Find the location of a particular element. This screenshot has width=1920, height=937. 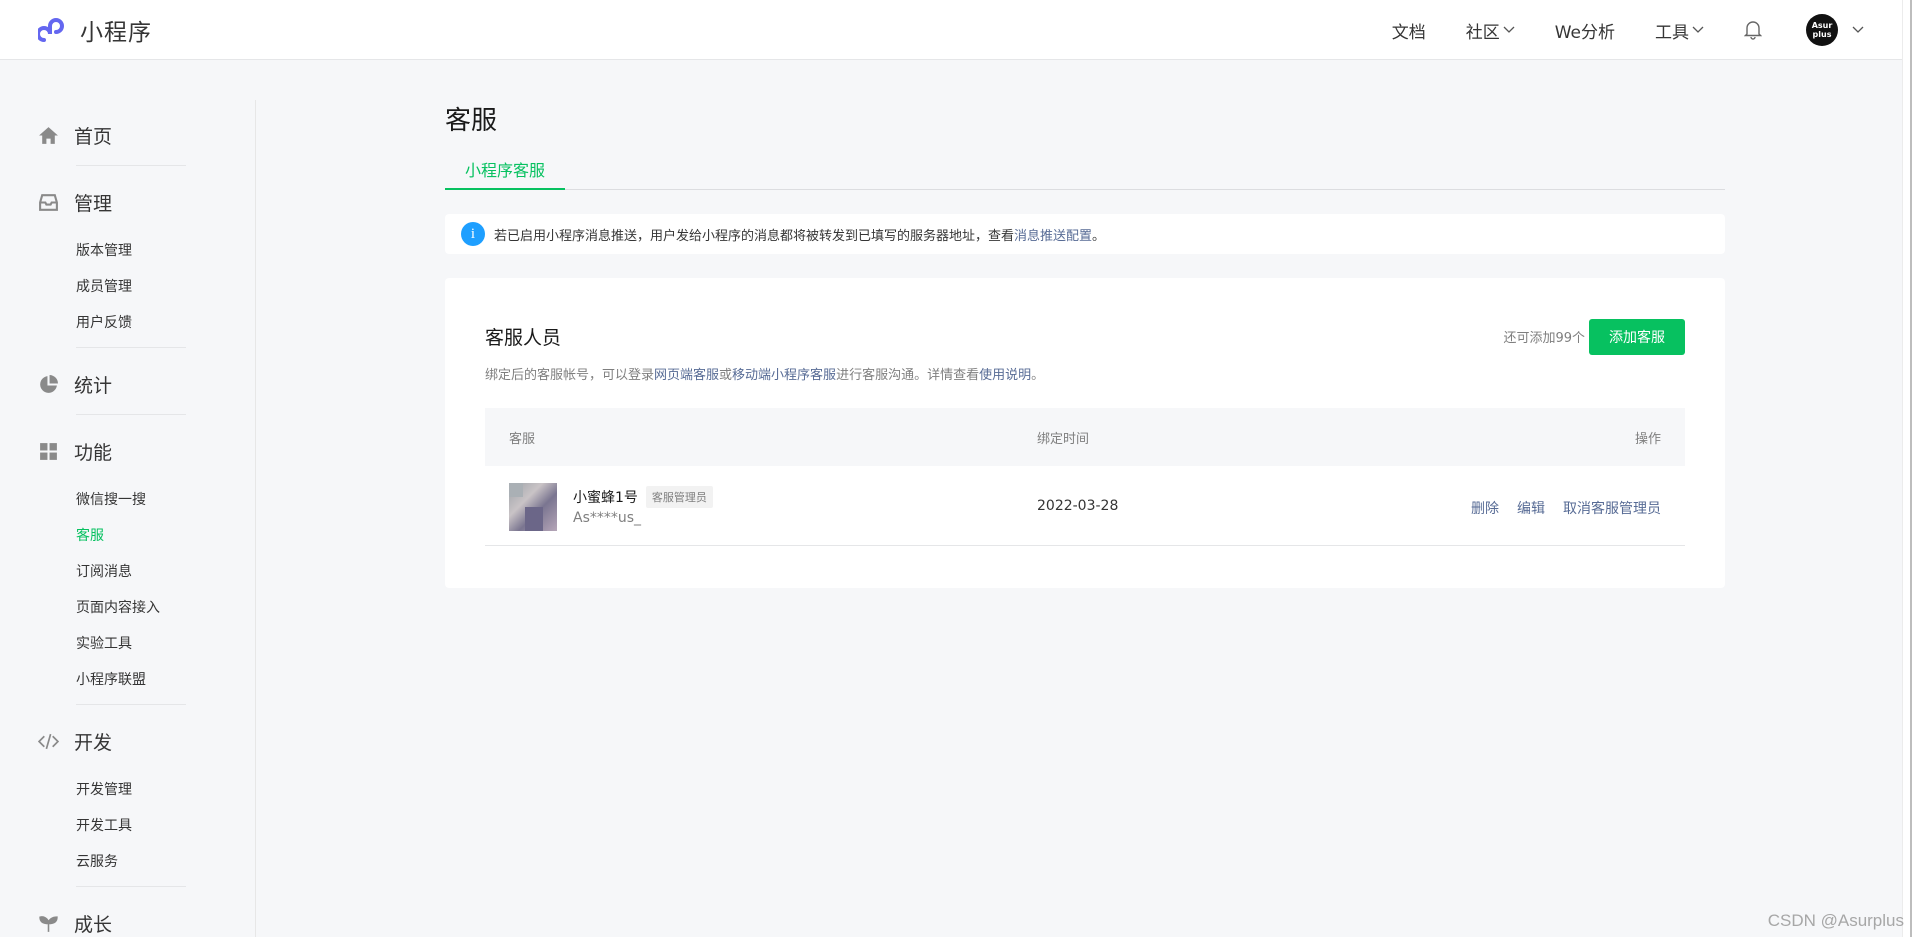

cs-name: 小蜜蜂1号 is located at coordinates (605, 498).